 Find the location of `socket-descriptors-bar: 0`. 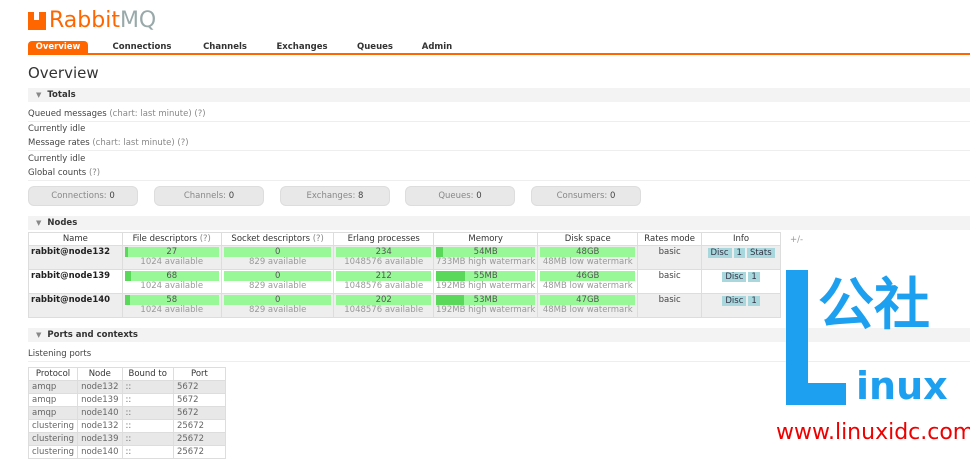

socket-descriptors-bar: 0 is located at coordinates (277, 252).